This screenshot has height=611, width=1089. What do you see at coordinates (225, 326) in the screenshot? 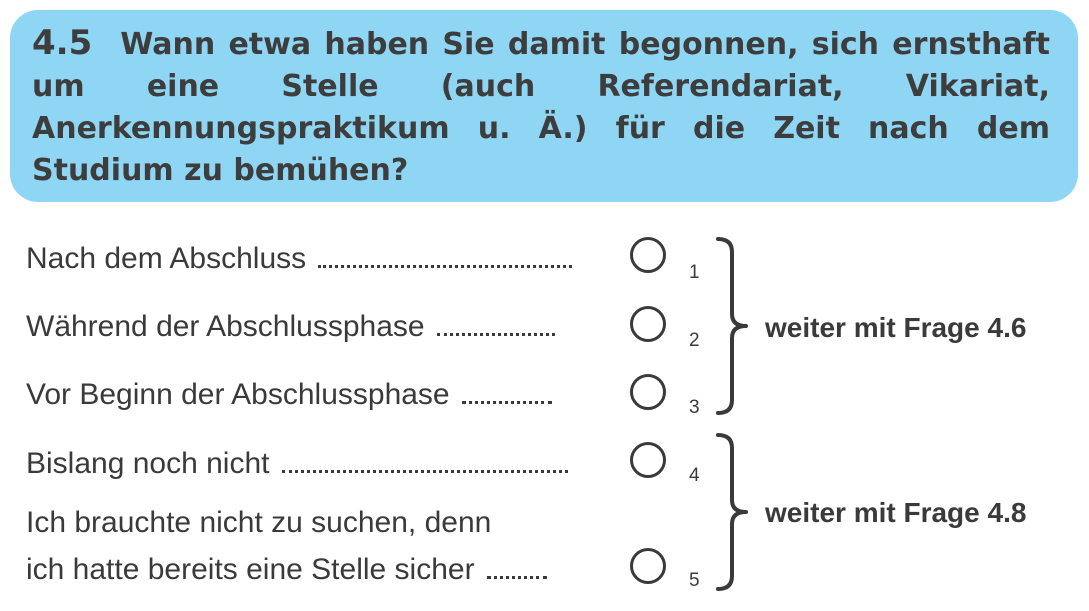
I see `option-label: Während der Abschlussphase` at bounding box center [225, 326].